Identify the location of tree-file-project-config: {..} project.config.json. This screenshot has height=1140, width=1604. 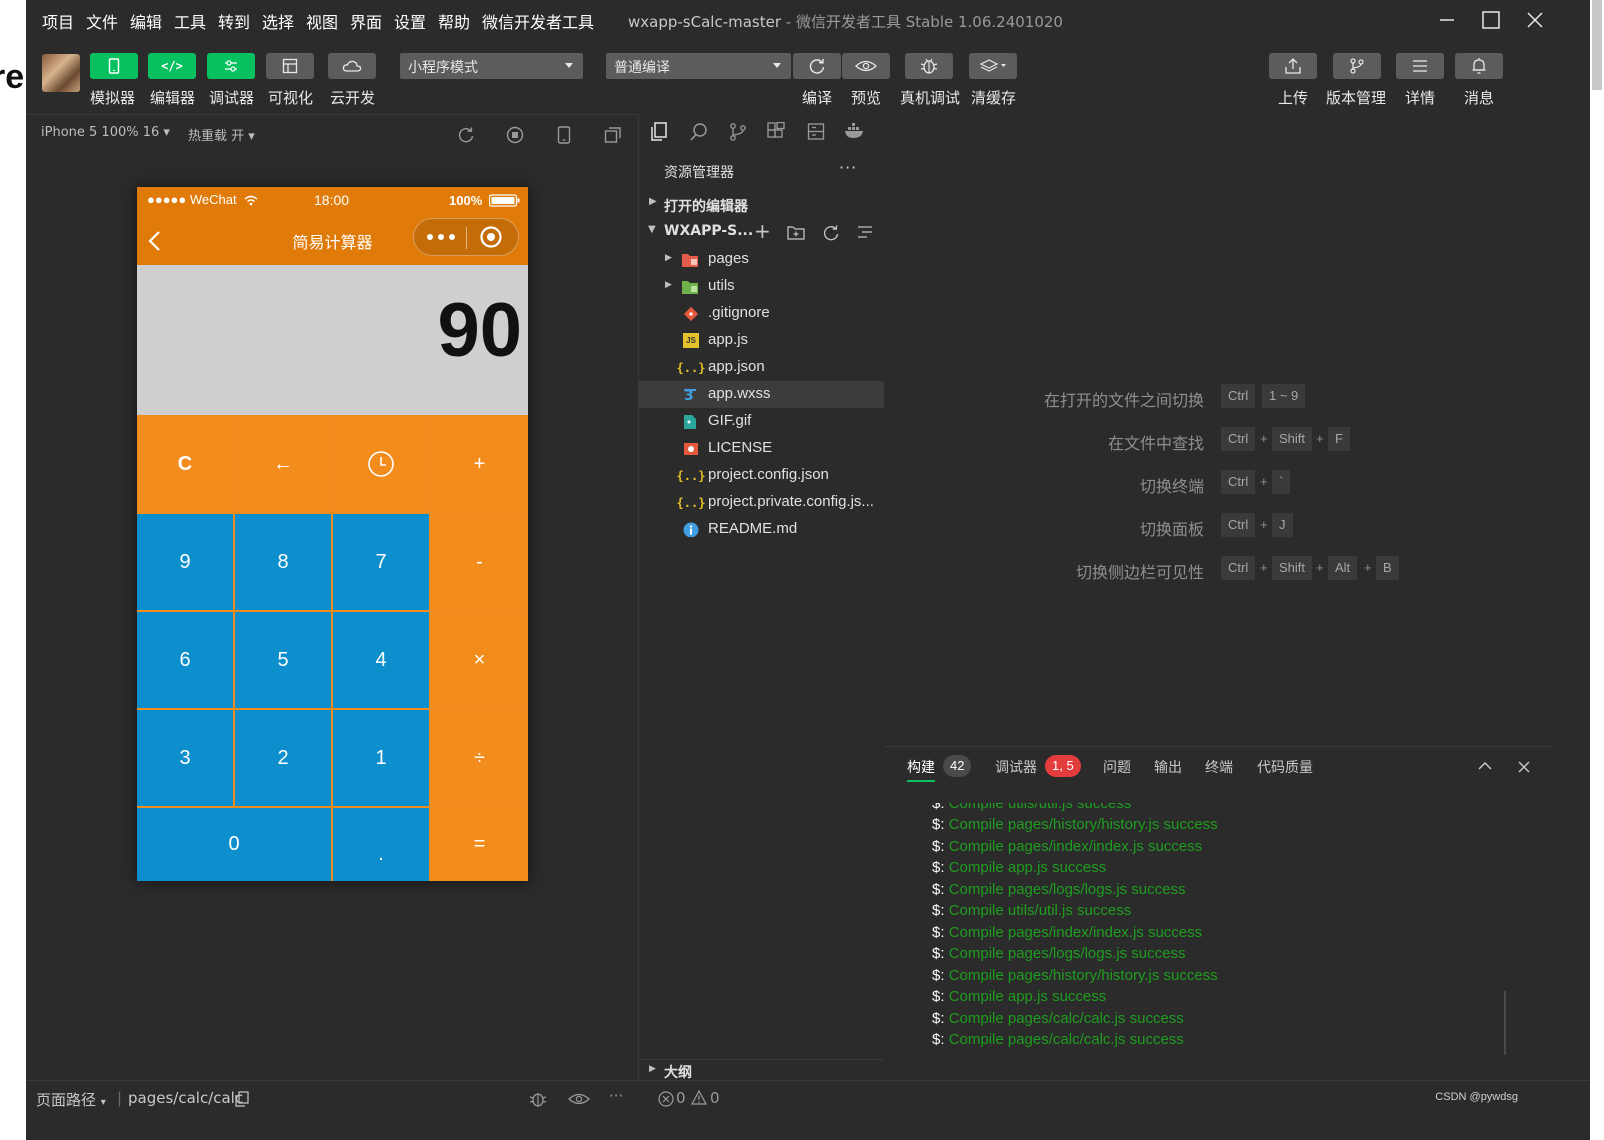
(762, 475).